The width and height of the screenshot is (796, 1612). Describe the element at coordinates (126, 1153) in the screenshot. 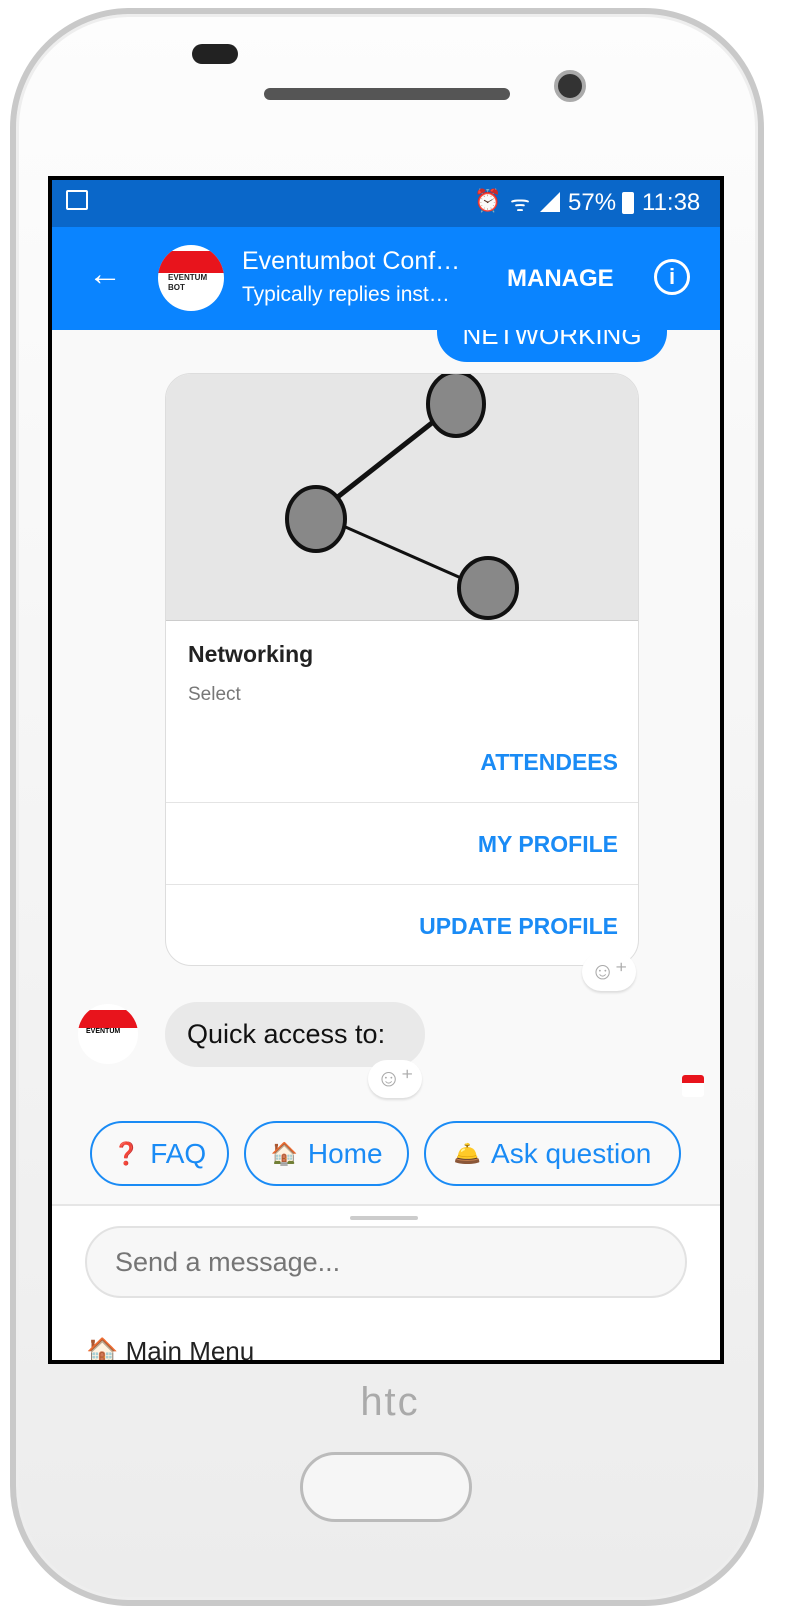

I see `question-icon: ❓` at that location.